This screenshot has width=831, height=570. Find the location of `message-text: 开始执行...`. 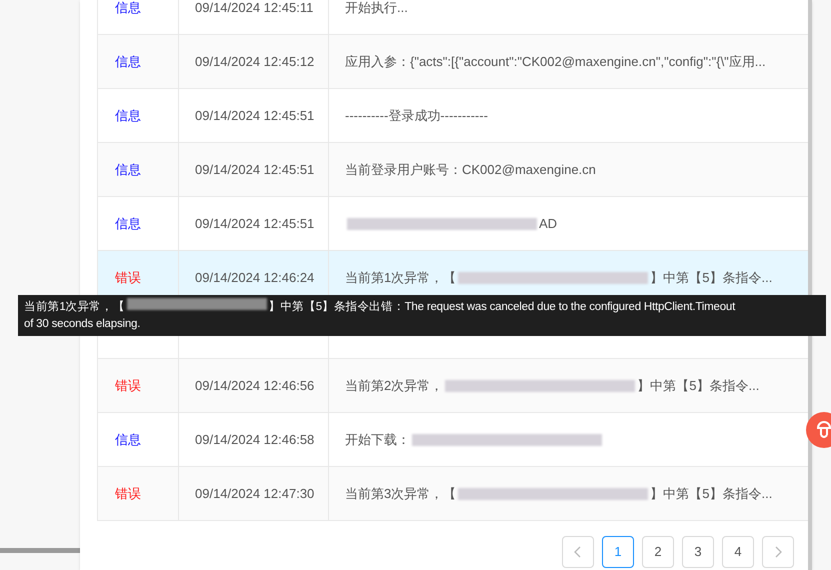

message-text: 开始执行... is located at coordinates (376, 8).